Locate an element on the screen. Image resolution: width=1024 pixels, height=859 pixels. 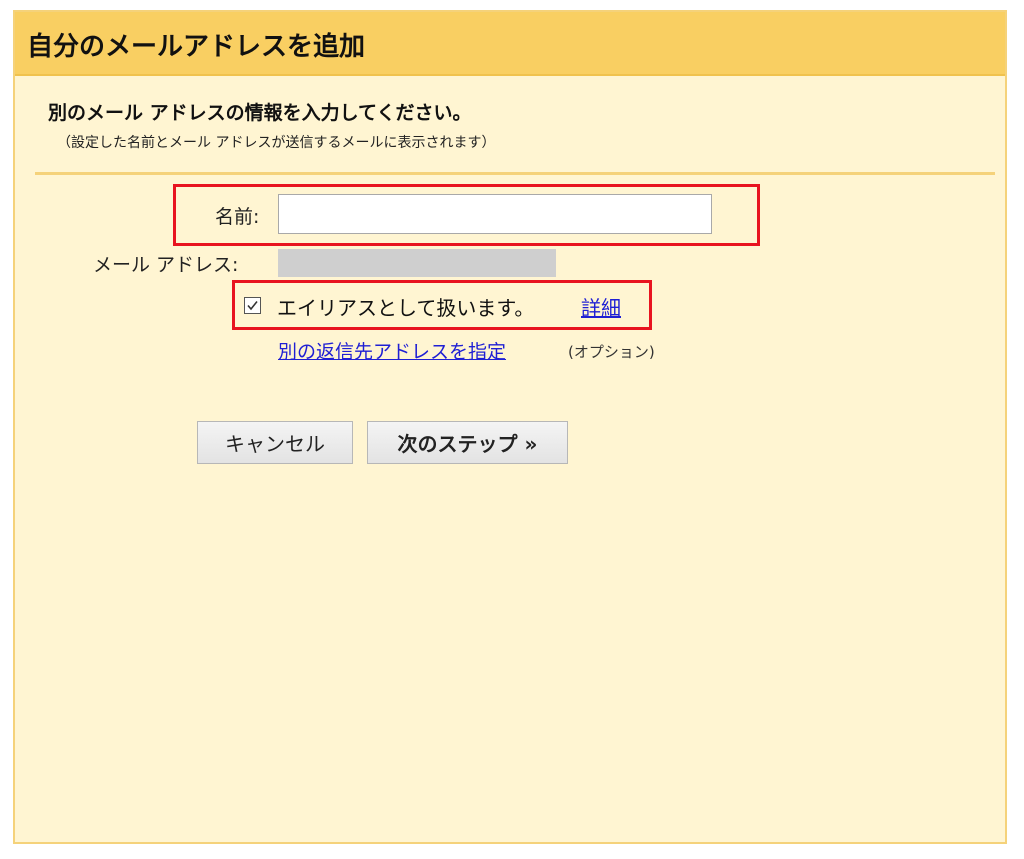
email-value-redacted is located at coordinates (417, 263).